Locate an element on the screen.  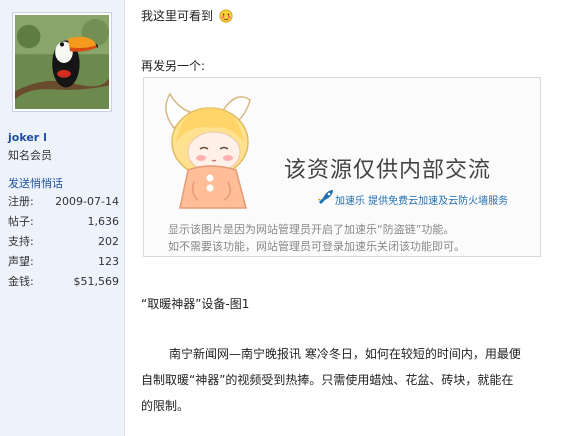
stat-label: 声望: is located at coordinates (21, 261).